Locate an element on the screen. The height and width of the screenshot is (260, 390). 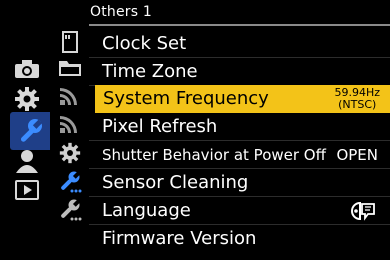
menu-item-label: Time Zone is located at coordinates (150, 71).